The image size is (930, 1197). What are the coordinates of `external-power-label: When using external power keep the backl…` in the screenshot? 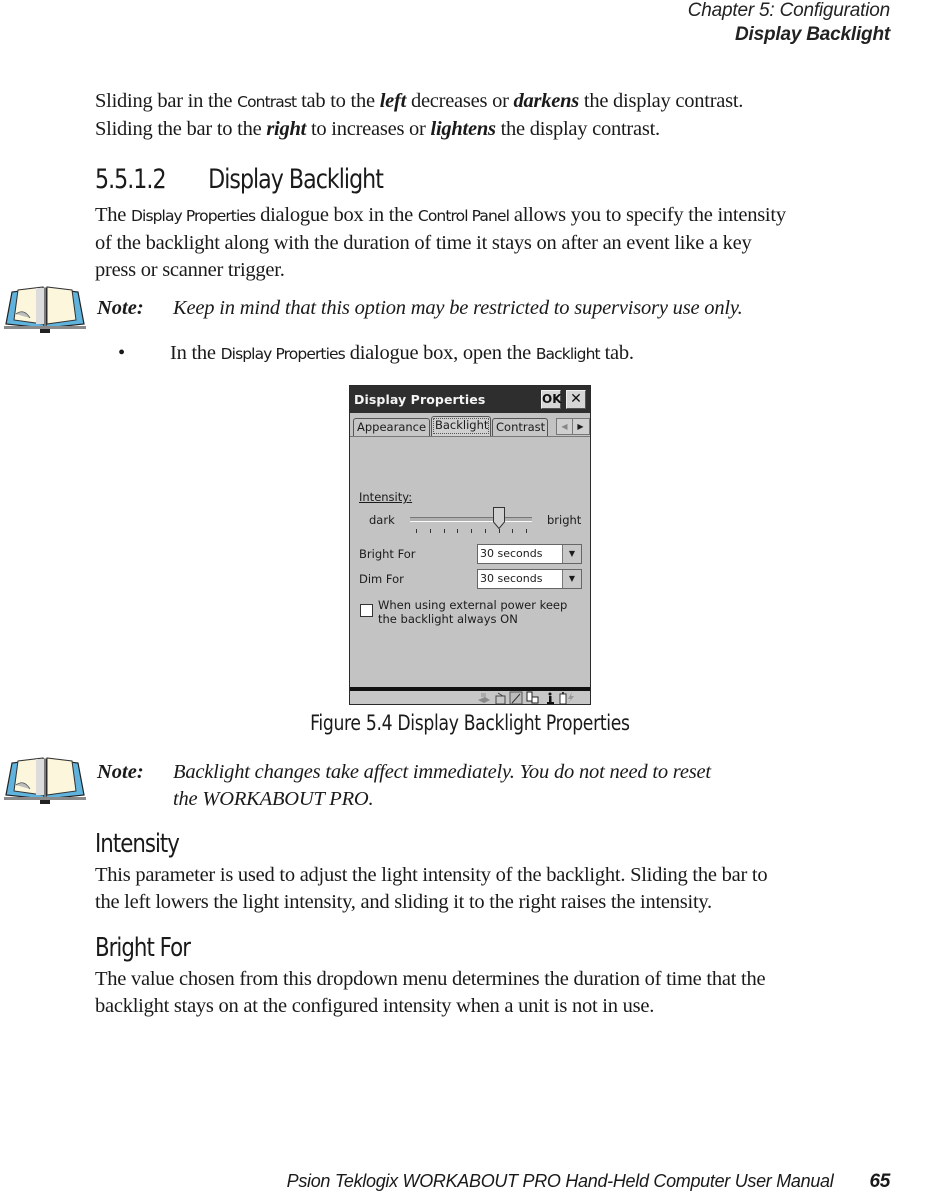 It's located at (473, 612).